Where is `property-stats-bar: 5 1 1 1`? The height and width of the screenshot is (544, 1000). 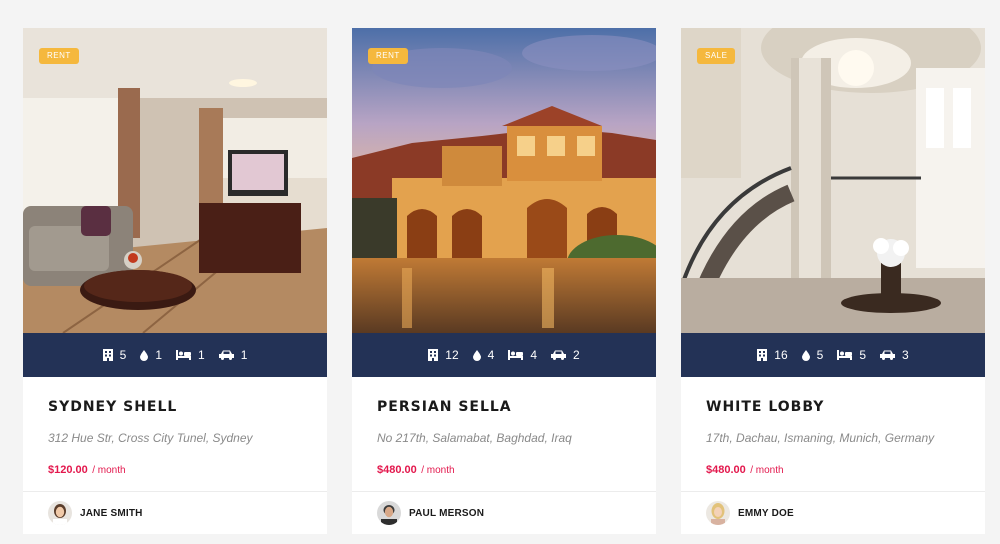
property-stats-bar: 5 1 1 1 is located at coordinates (175, 355).